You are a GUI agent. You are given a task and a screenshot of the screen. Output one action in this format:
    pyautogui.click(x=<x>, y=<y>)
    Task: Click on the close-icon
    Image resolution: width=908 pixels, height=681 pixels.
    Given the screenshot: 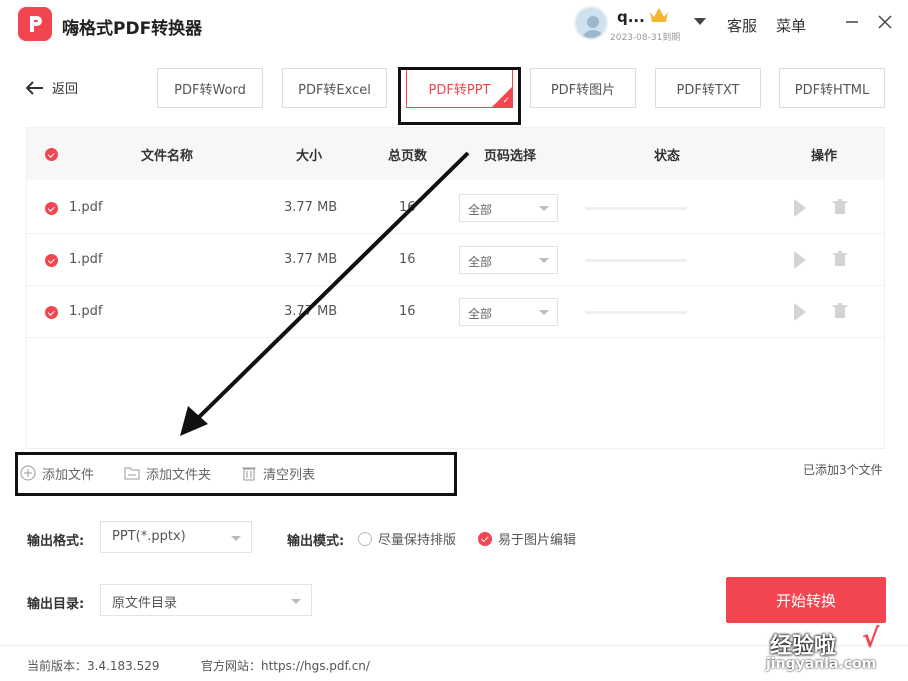 What is the action you would take?
    pyautogui.click(x=885, y=22)
    